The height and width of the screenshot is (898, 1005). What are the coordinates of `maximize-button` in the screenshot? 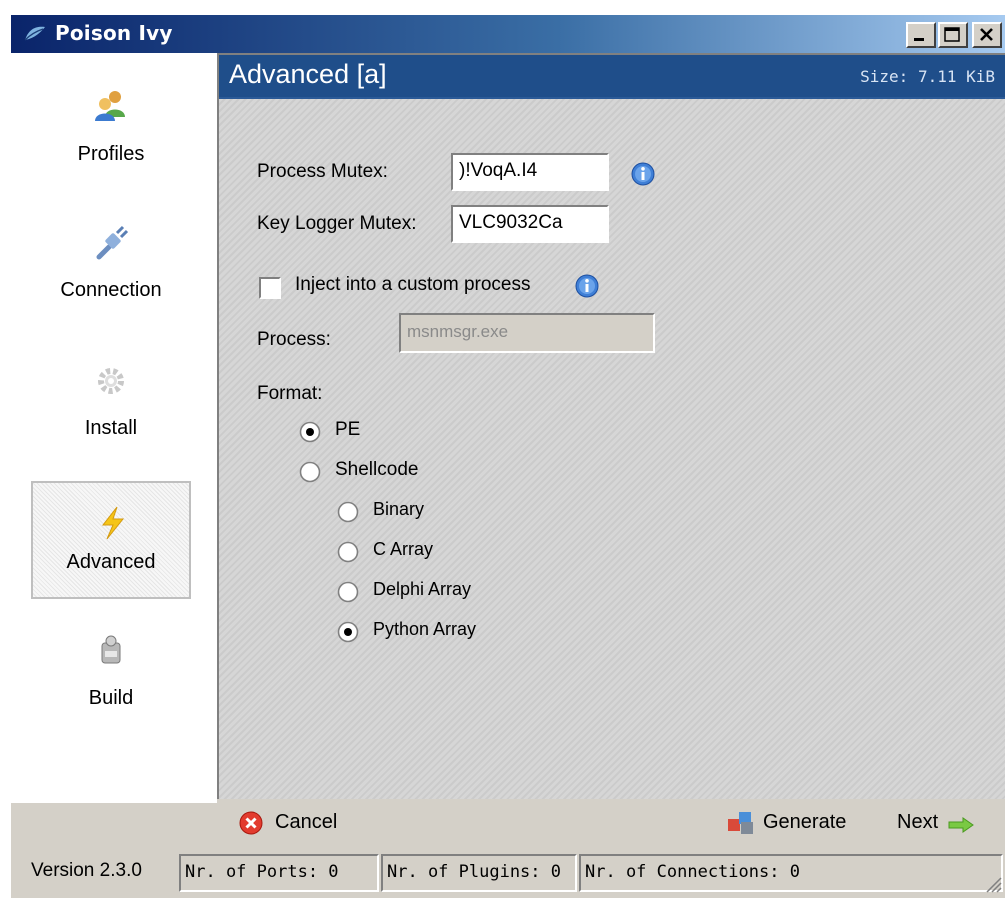 It's located at (953, 35).